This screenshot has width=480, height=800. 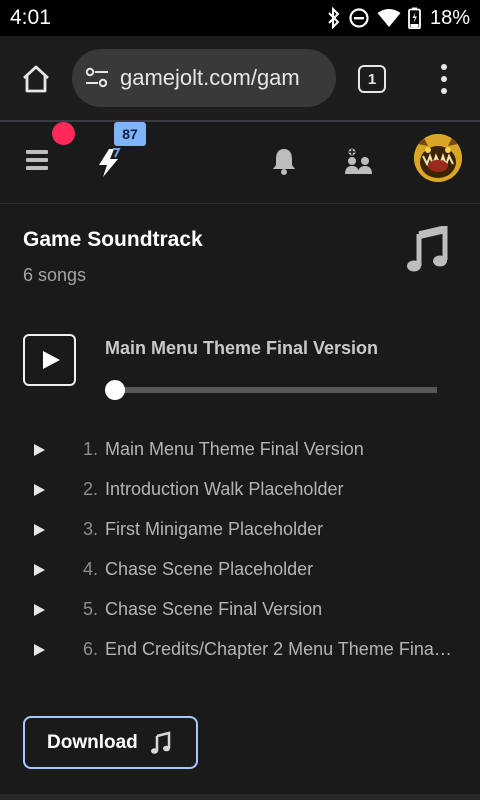 I want to click on site-settings-icon, so click(x=97, y=78).